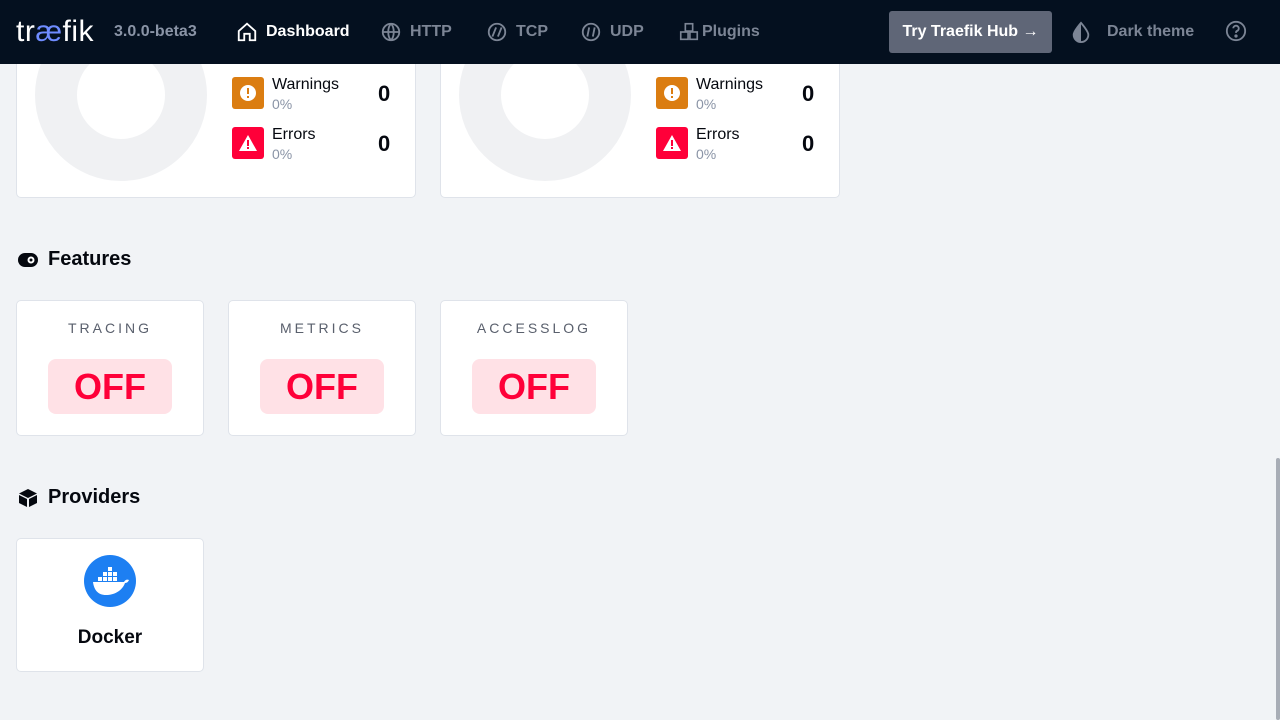  Describe the element at coordinates (74, 259) in the screenshot. I see `features-heading: Features` at that location.